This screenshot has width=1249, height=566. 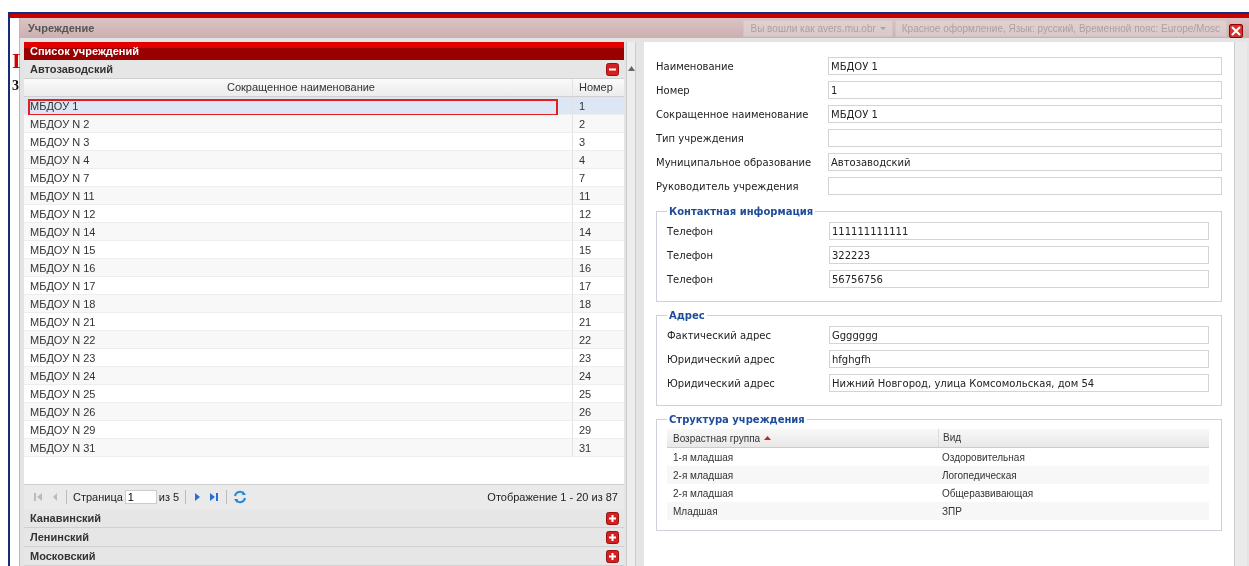 What do you see at coordinates (324, 69) in the screenshot?
I see `group-header: Автозаводский` at bounding box center [324, 69].